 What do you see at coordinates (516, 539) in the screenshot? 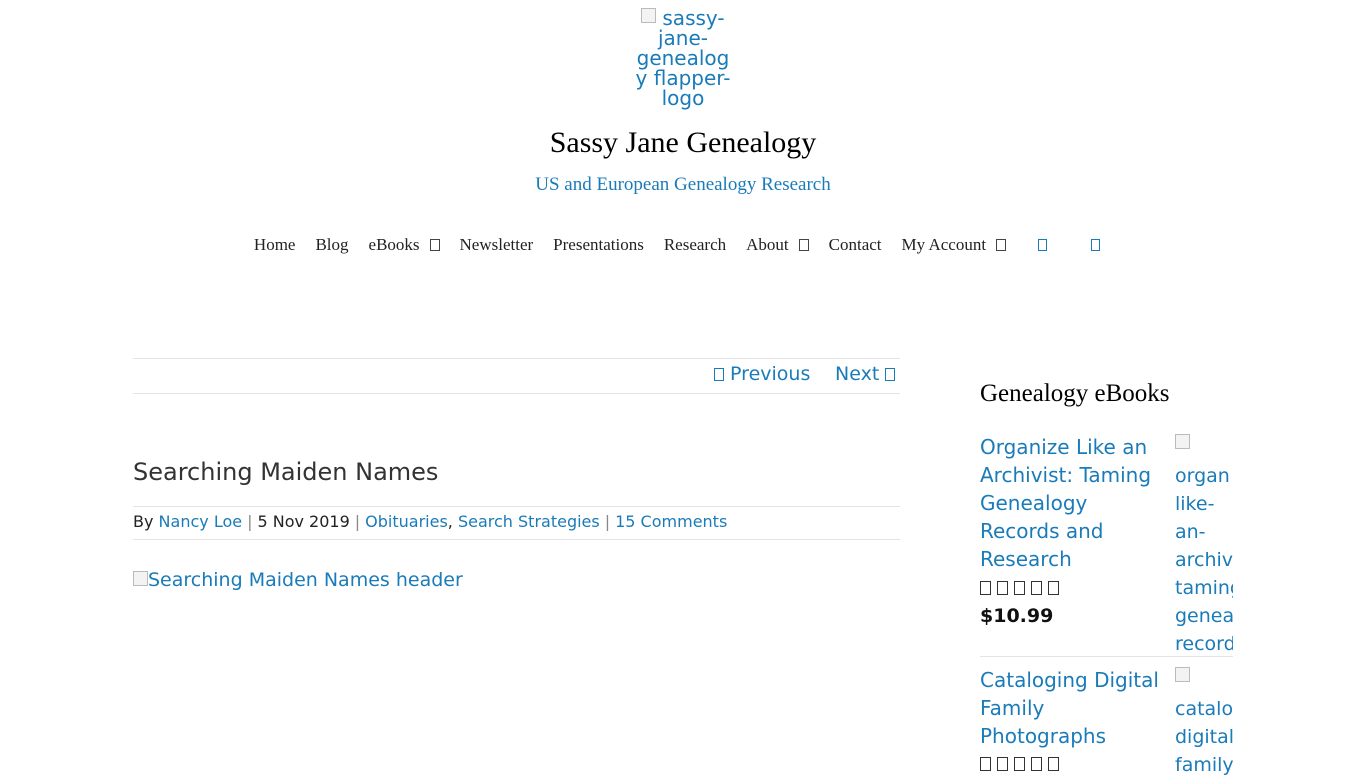
I see `meta-divider-bottom` at bounding box center [516, 539].